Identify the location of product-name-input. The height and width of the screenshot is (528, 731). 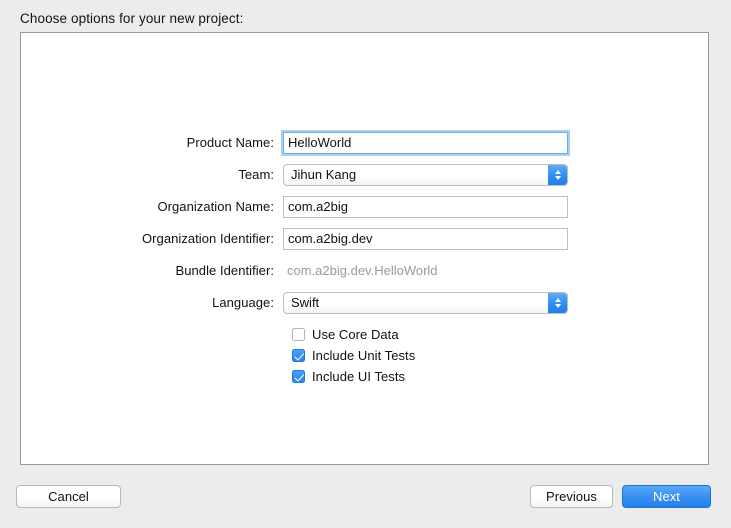
(425, 142).